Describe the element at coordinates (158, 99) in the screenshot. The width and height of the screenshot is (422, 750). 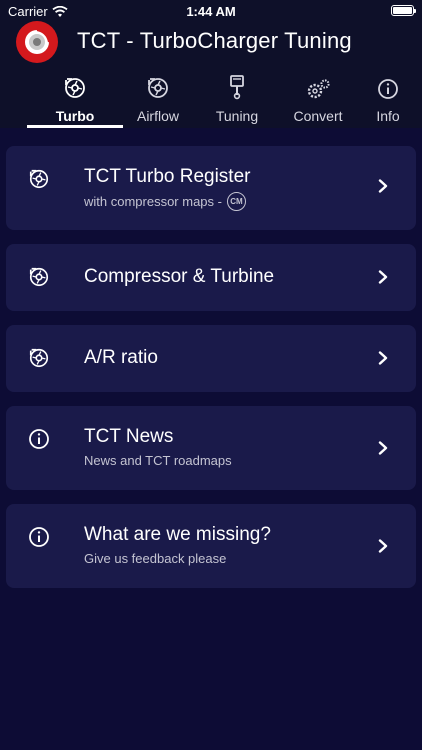
I see `tab-airflow: Airflow` at that location.